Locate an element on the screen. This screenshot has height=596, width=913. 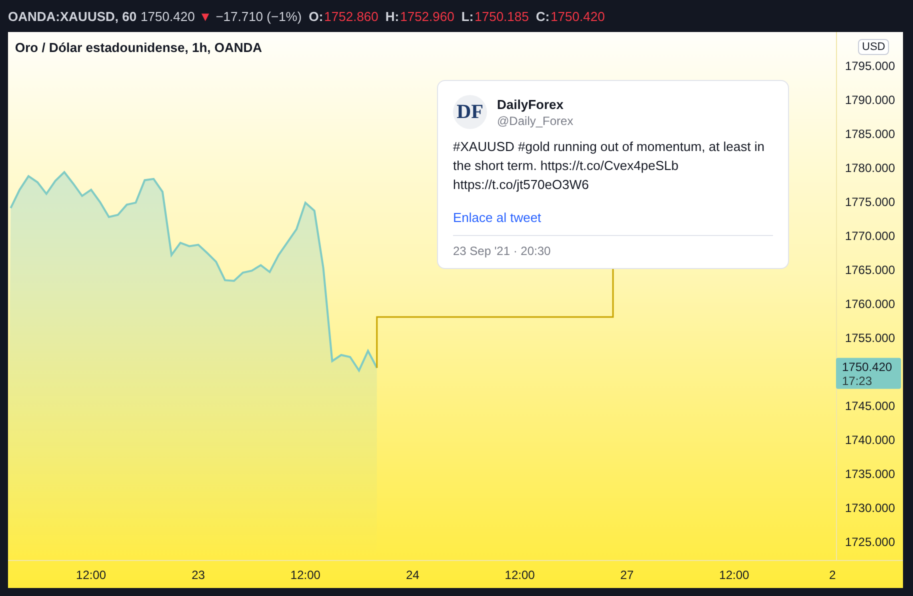
symbol-label: OANDA:XAUUSD, 60 is located at coordinates (72, 16).